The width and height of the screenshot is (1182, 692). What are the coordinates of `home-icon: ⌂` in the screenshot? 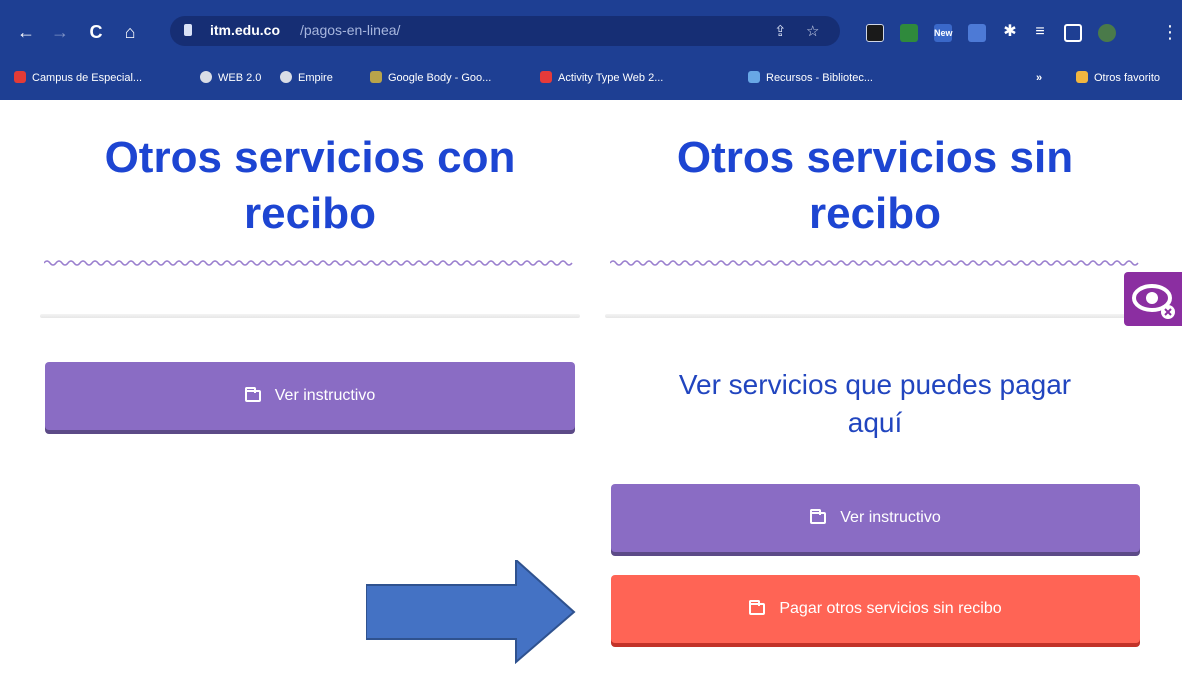 It's located at (130, 32).